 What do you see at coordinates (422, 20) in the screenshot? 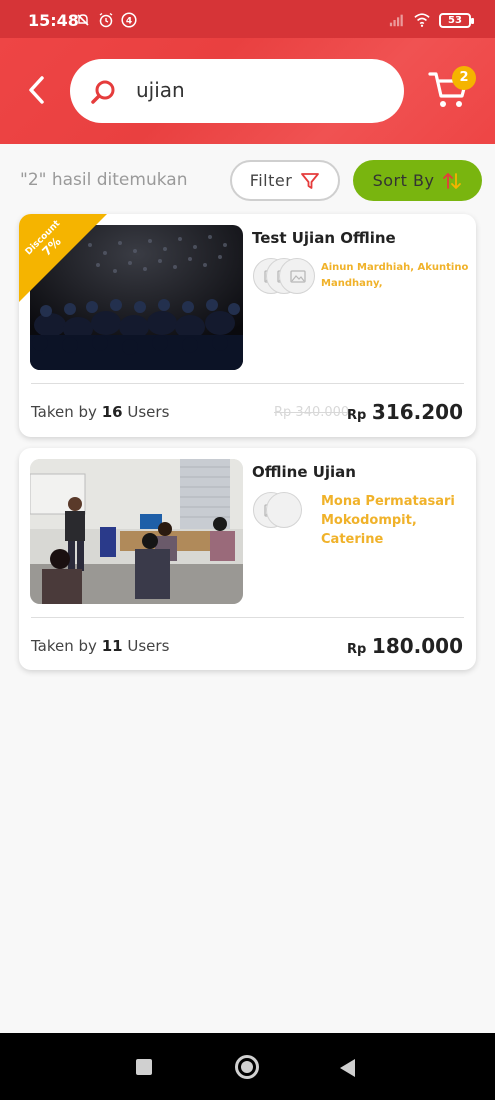
I see `wifi-icon` at bounding box center [422, 20].